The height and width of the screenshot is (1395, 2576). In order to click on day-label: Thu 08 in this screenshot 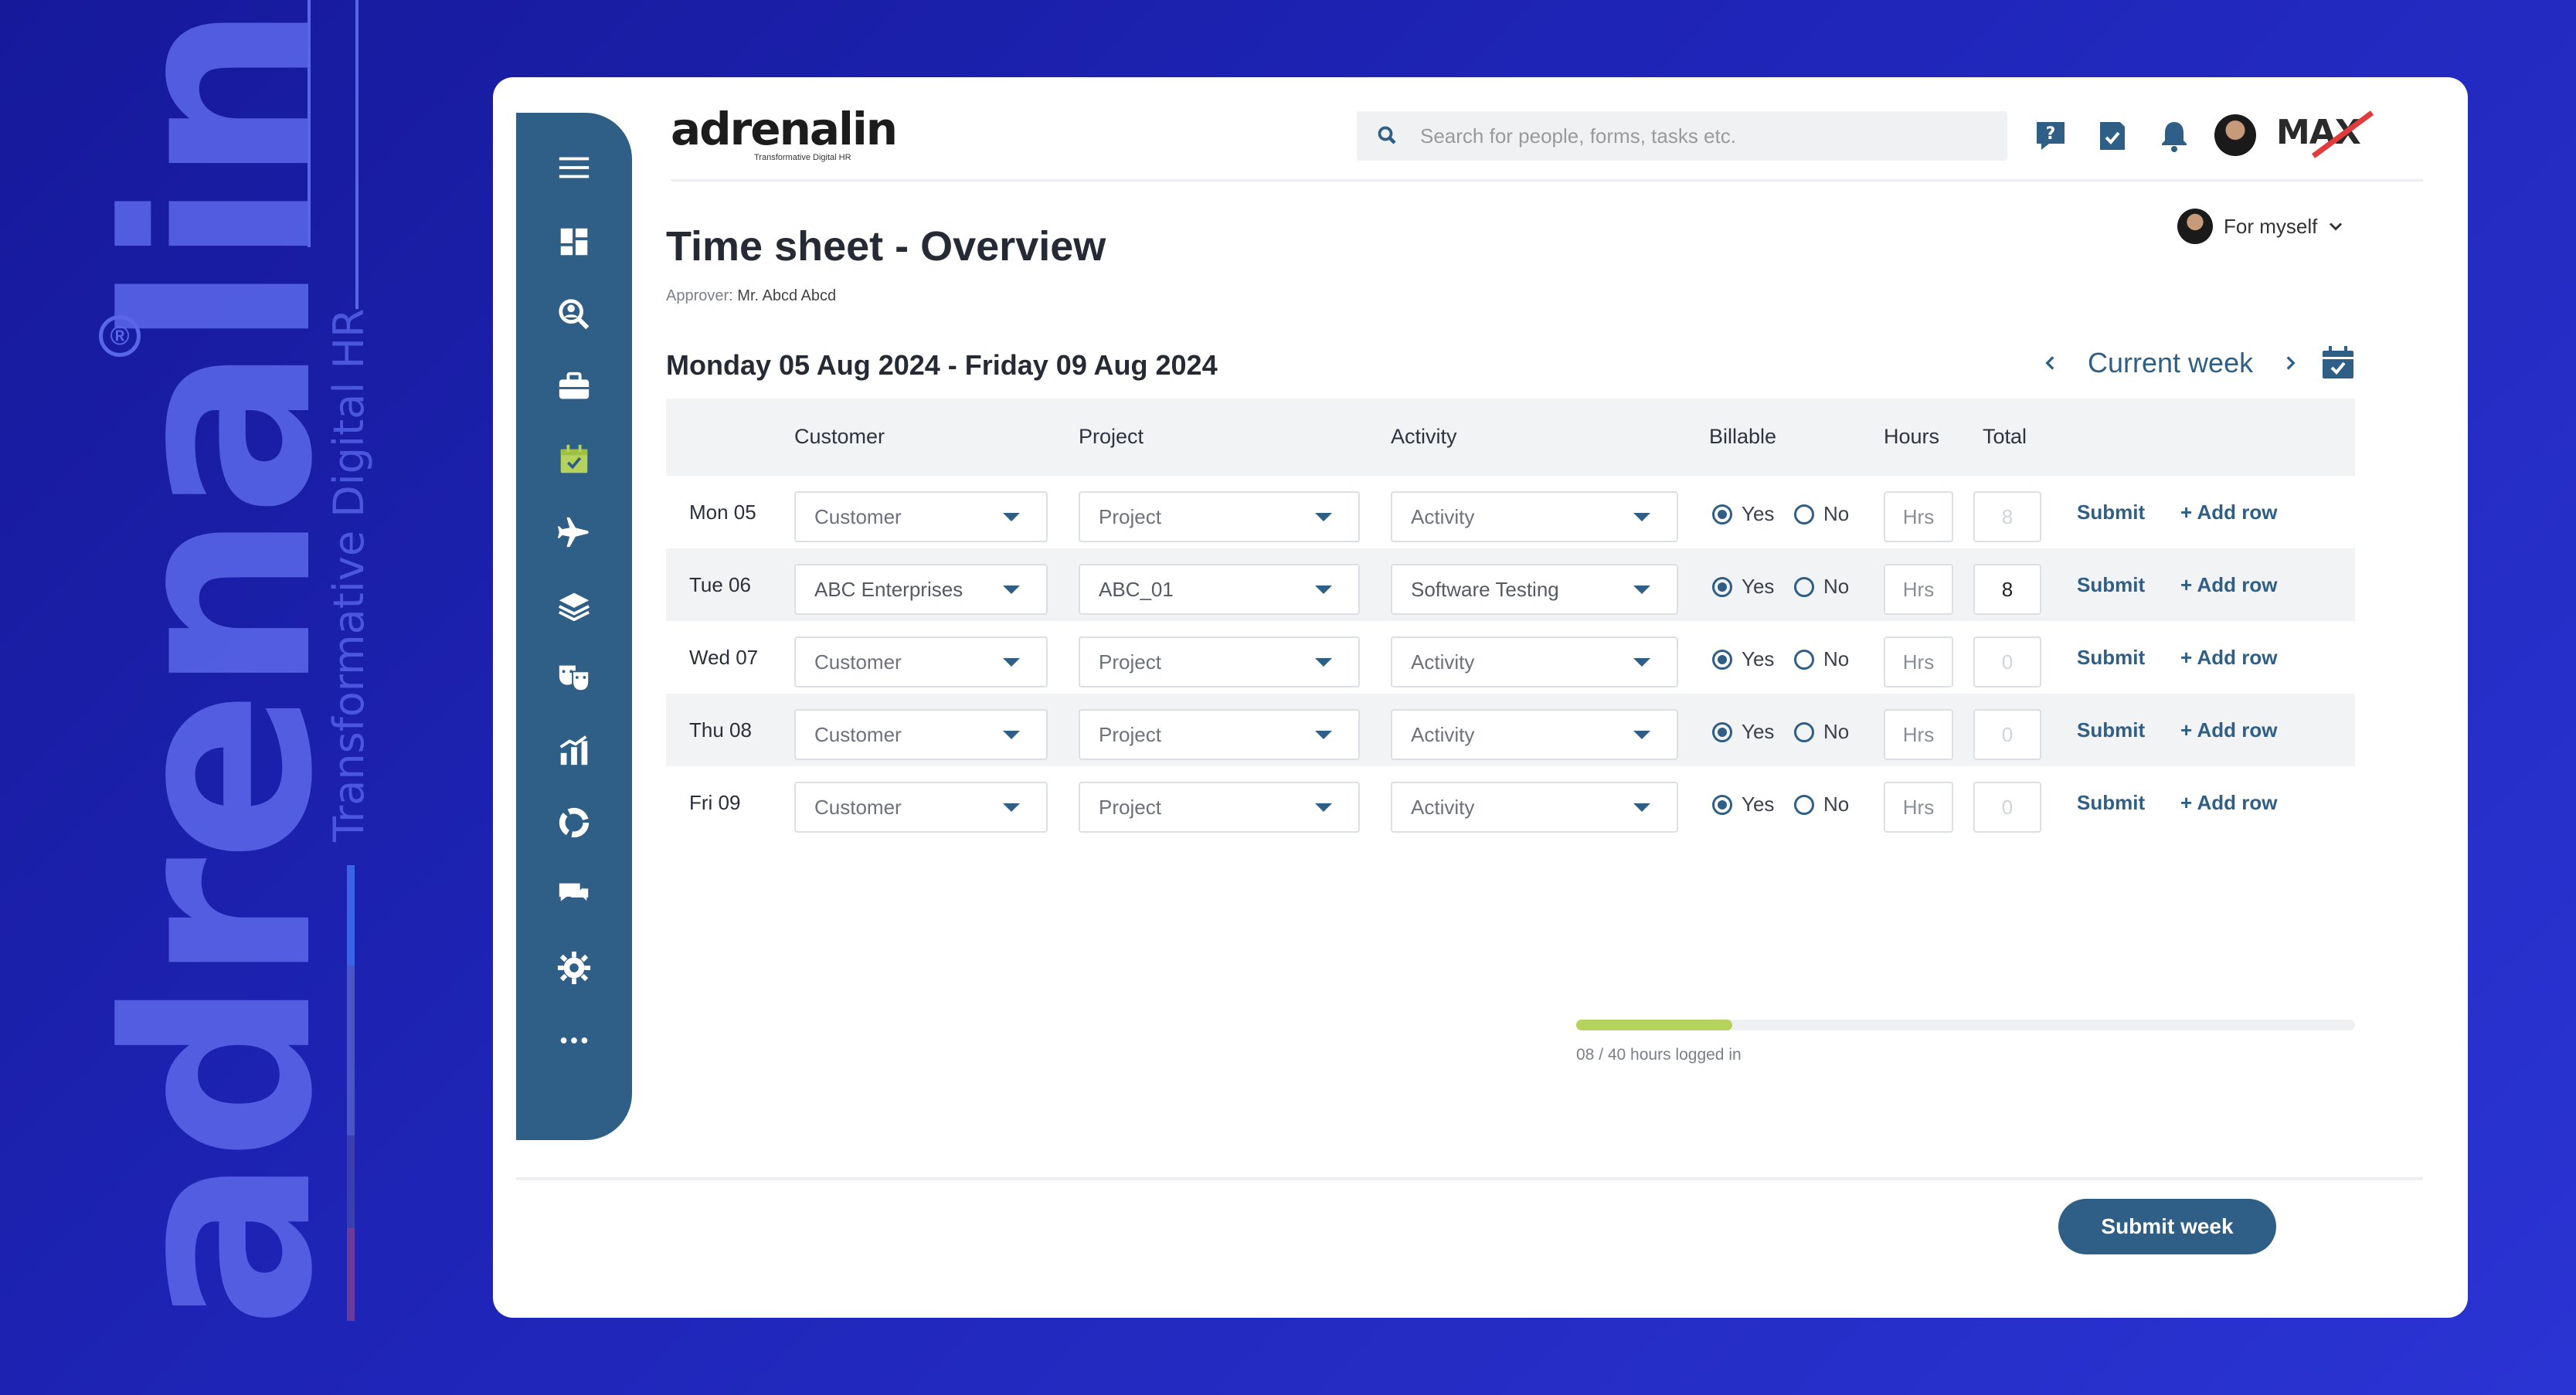, I will do `click(720, 730)`.